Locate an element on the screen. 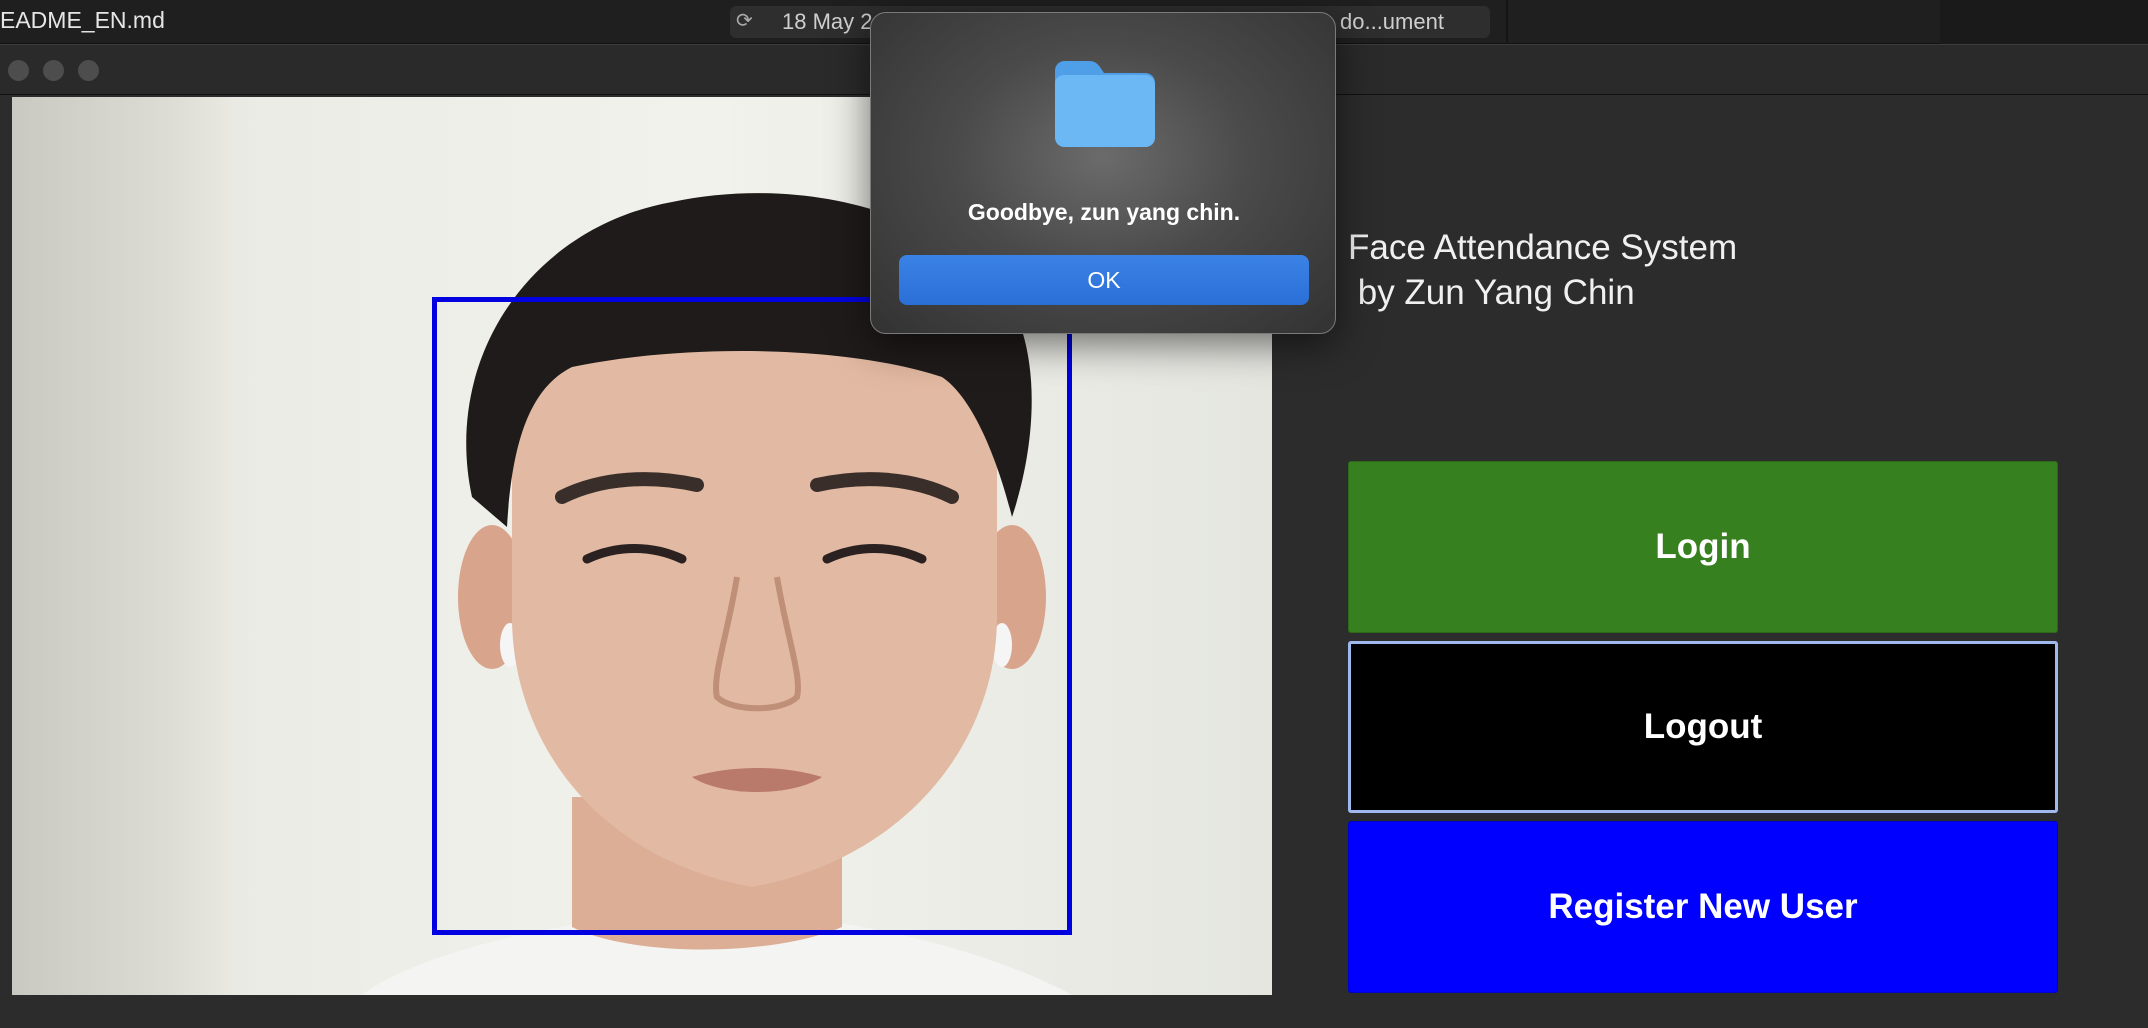 The width and height of the screenshot is (2148, 1028). logout-button: Logout is located at coordinates (1703, 727).